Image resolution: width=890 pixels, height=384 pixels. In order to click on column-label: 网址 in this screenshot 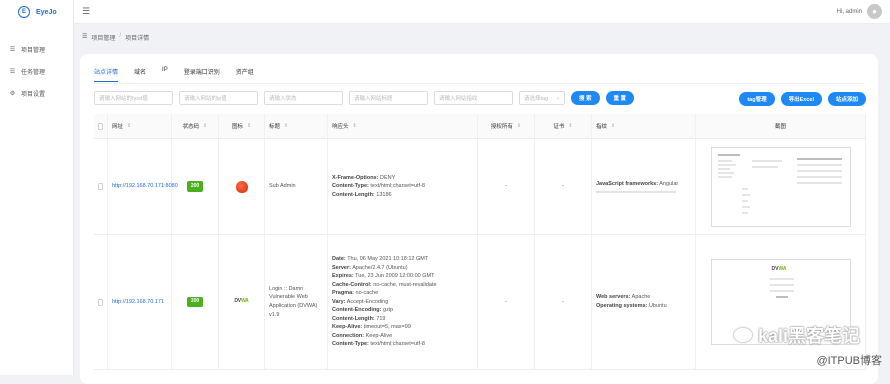, I will do `click(118, 127)`.